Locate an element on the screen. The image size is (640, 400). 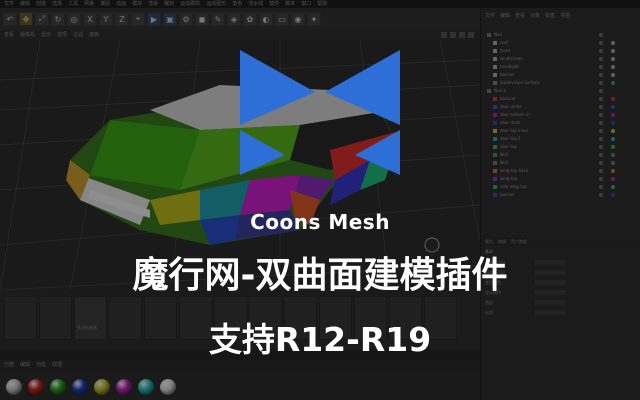
support-text: 支持R12-R19 is located at coordinates (320, 339).